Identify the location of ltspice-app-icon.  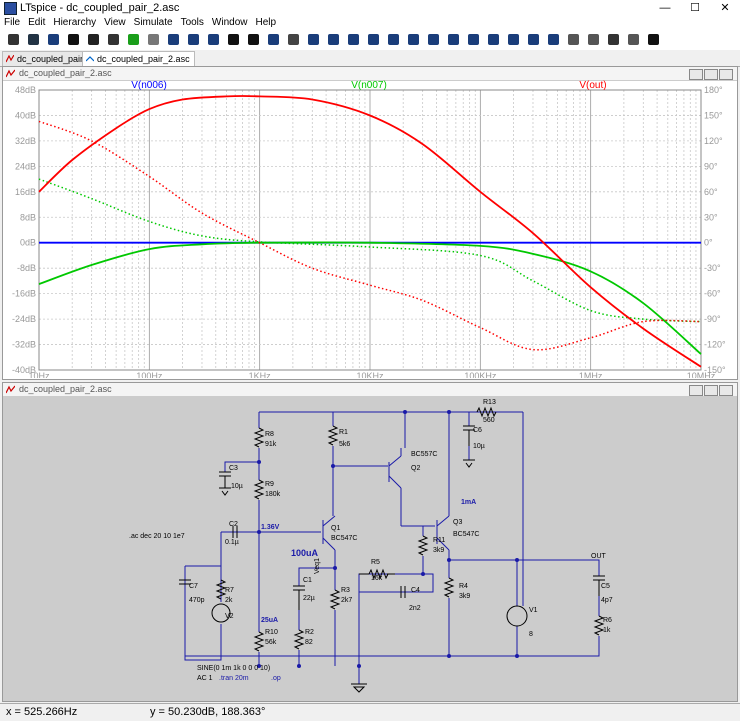
(10, 8).